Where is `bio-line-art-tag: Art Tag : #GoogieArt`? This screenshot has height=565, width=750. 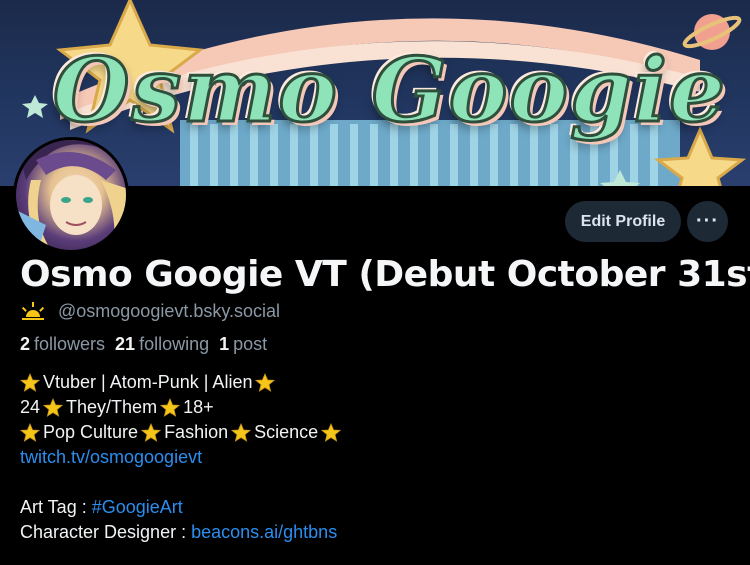
bio-line-art-tag: Art Tag : #GoogieArt is located at coordinates (182, 507).